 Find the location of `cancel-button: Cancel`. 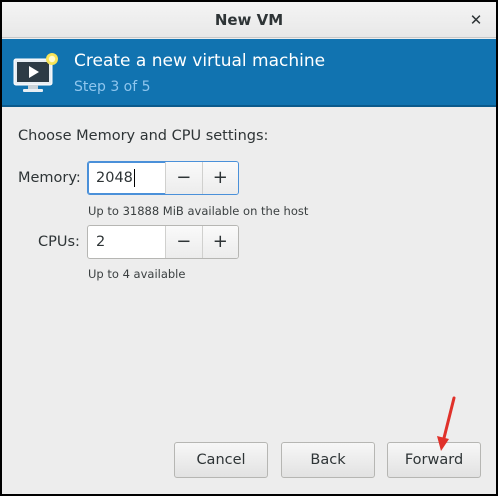

cancel-button: Cancel is located at coordinates (221, 460).